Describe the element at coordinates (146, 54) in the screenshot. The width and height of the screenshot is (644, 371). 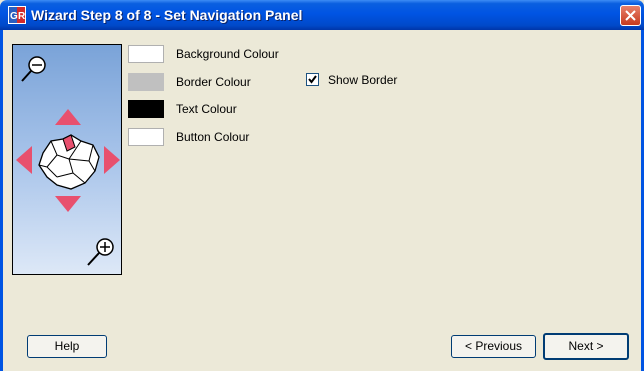
I see `background-colour-swatch` at that location.